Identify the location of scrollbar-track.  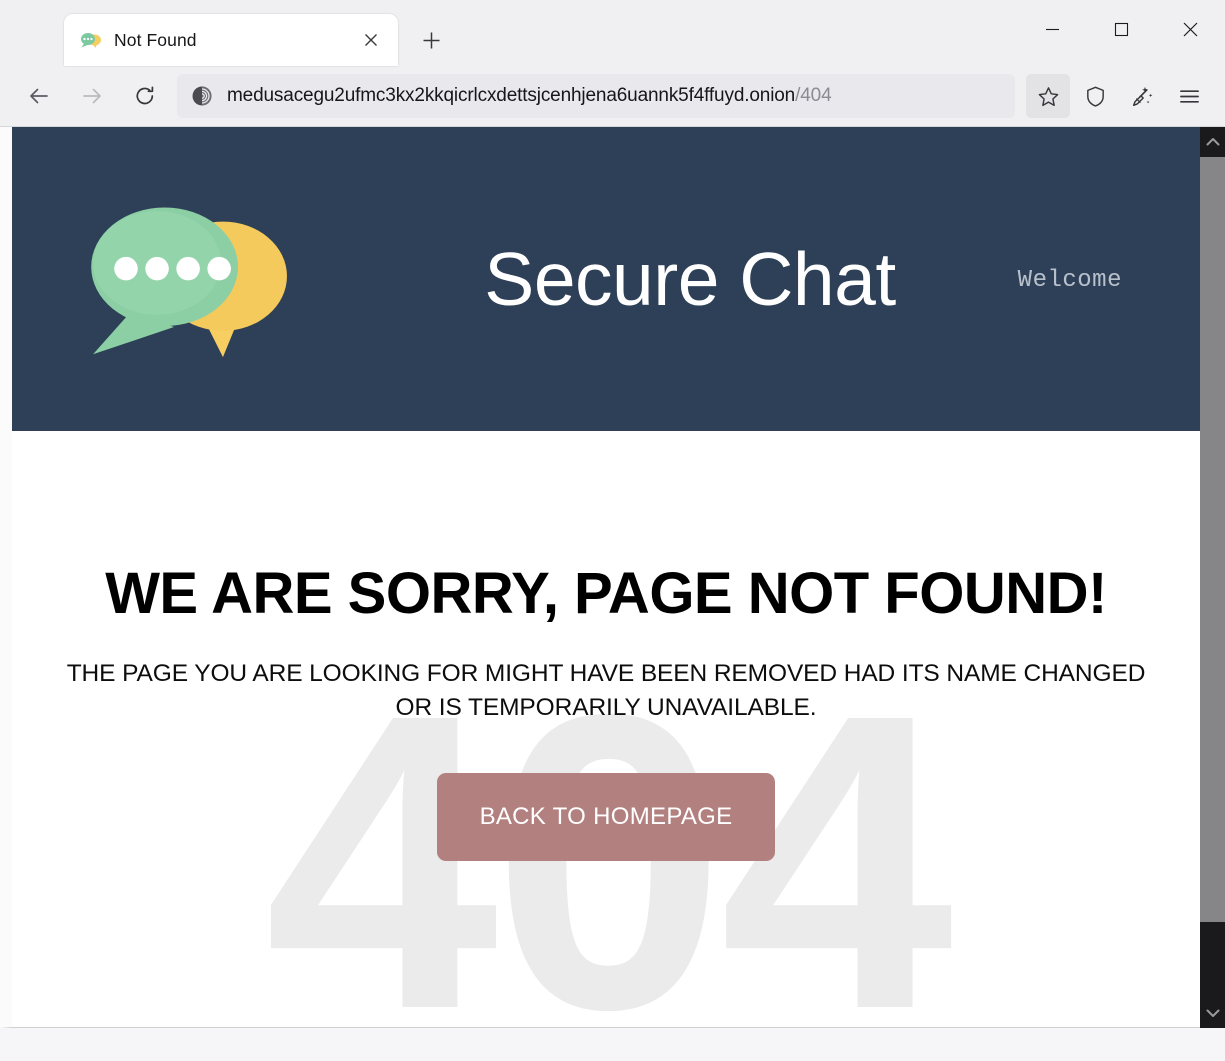
(1212, 577).